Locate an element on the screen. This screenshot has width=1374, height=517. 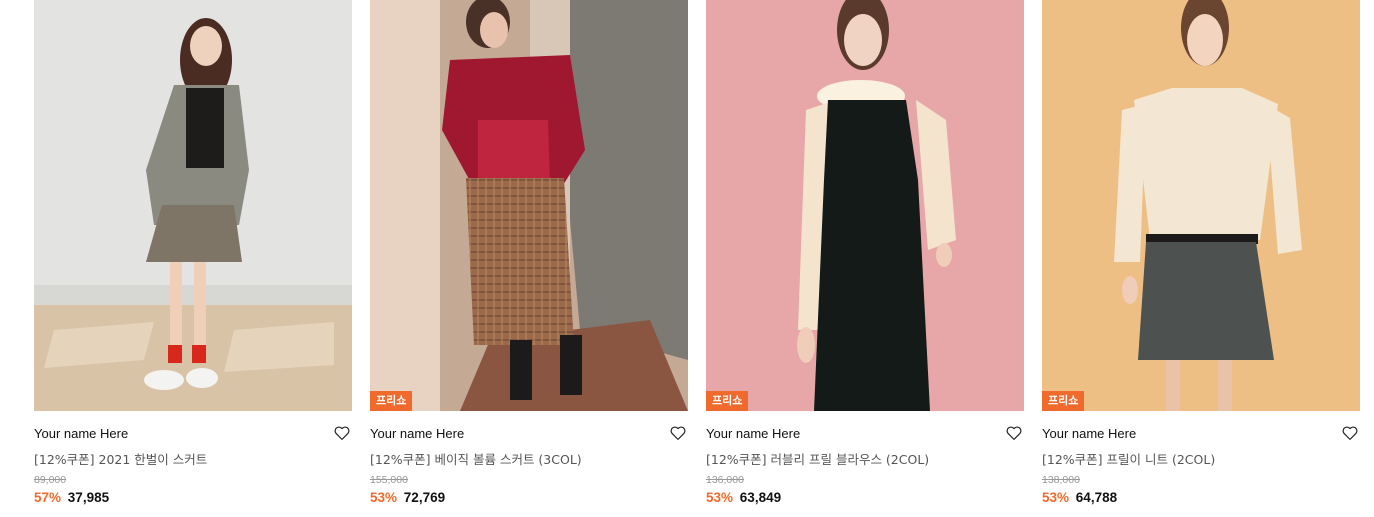
product-title: [12%쿠폰] 러블리 프릴 블라우스 (2COL) is located at coordinates (817, 458).